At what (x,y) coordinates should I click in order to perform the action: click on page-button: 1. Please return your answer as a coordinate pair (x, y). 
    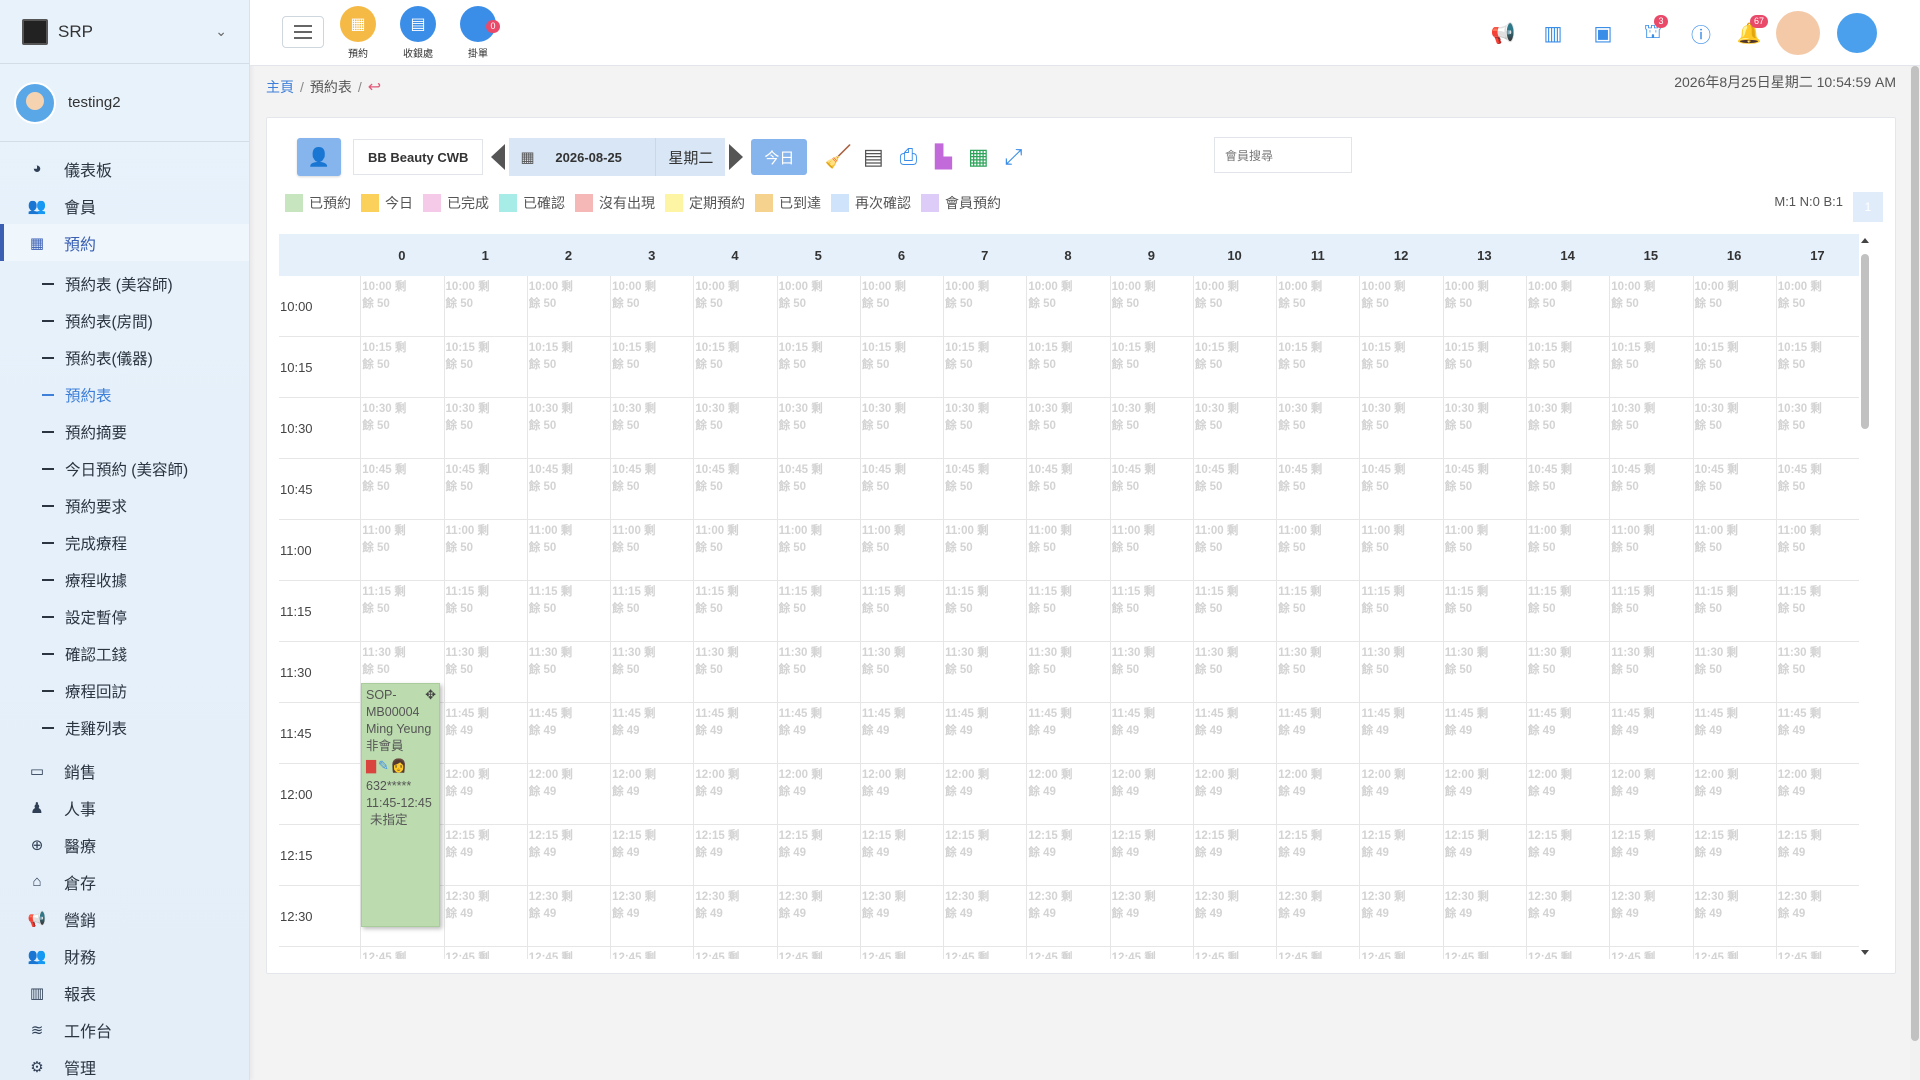
    Looking at the image, I should click on (1868, 207).